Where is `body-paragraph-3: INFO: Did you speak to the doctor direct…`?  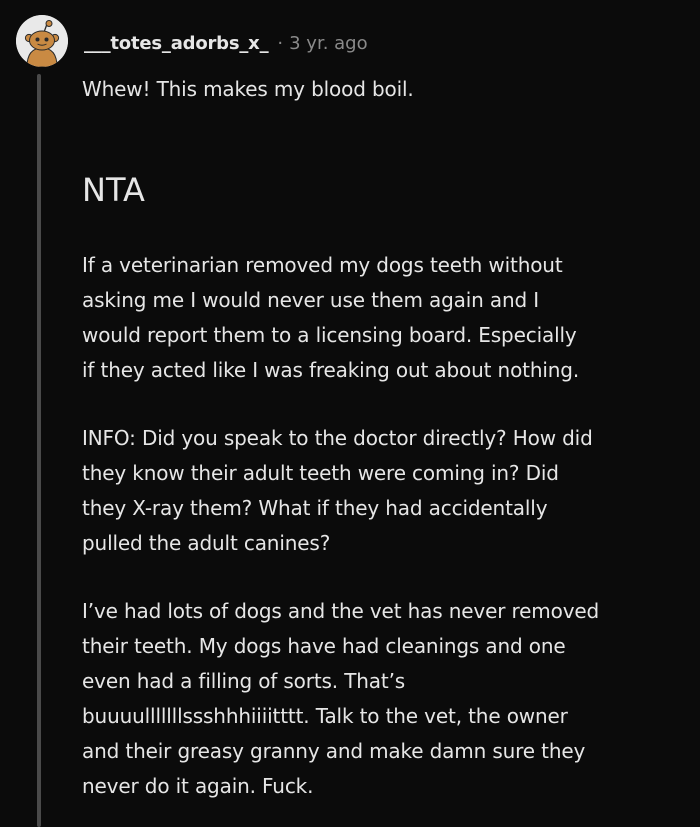
body-paragraph-3: INFO: Did you speak to the doctor direct… is located at coordinates (337, 491).